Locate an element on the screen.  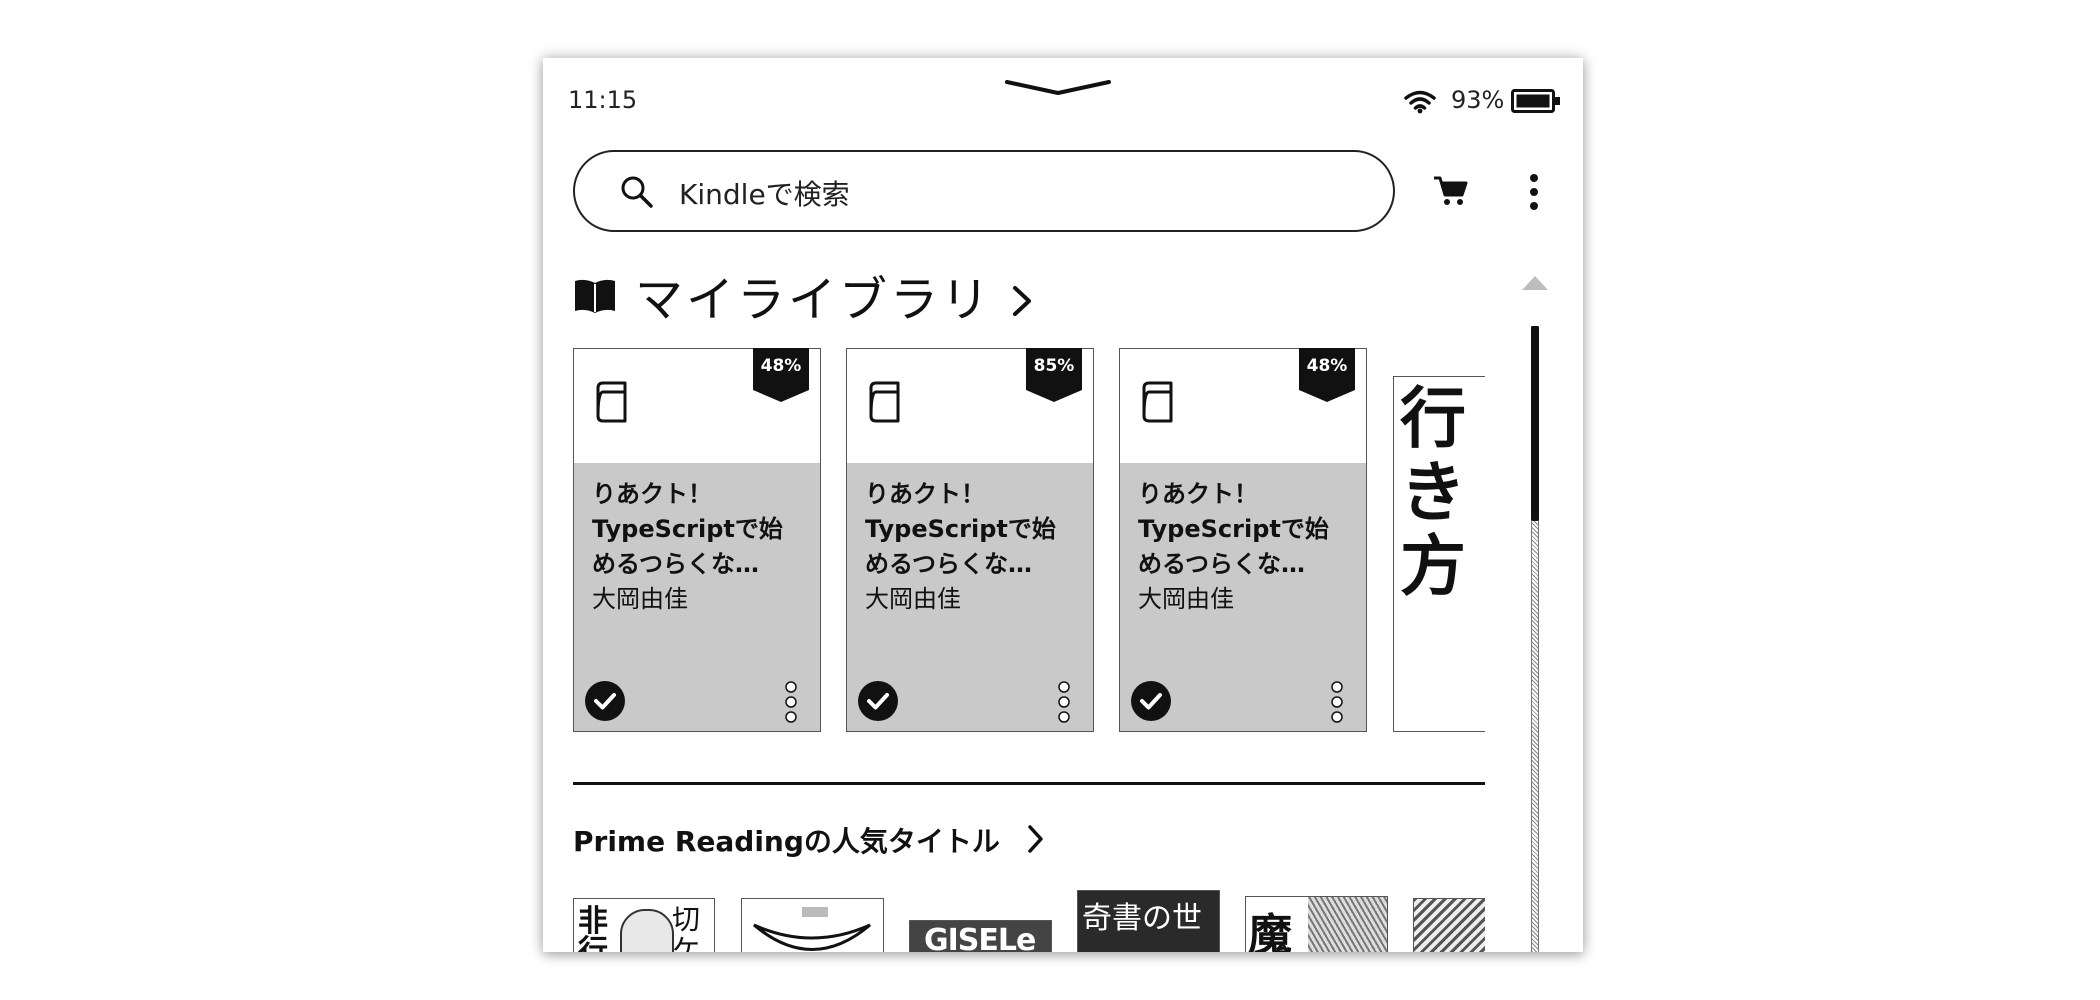
cover-text: 切ケ is located at coordinates (686, 928).